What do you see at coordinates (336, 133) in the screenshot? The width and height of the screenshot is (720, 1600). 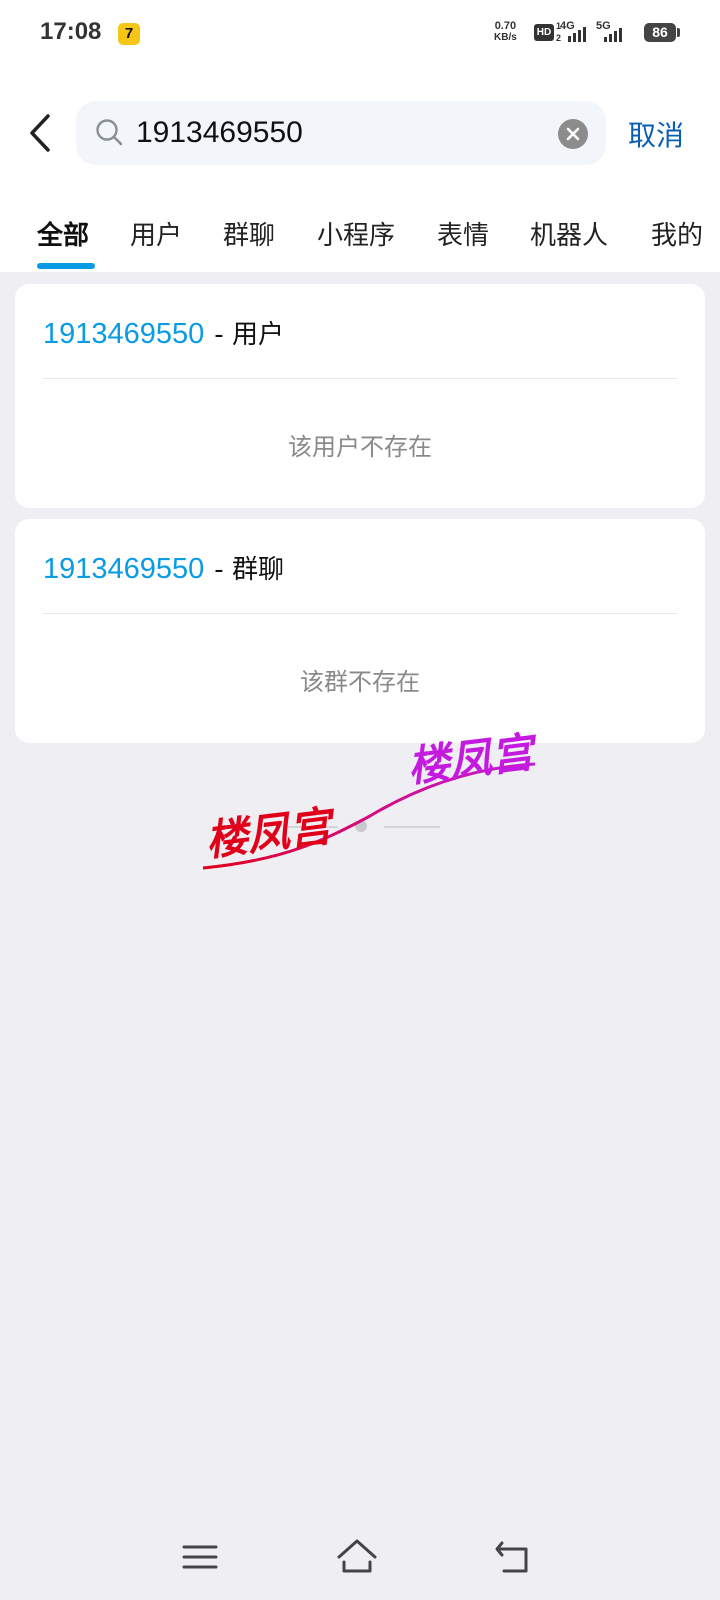 I see `search-input` at bounding box center [336, 133].